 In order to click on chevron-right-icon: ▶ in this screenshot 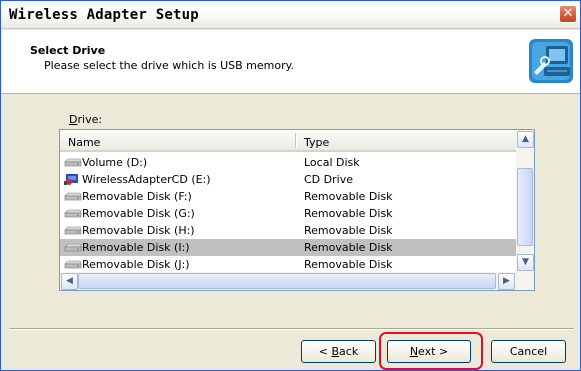, I will do `click(506, 281)`.